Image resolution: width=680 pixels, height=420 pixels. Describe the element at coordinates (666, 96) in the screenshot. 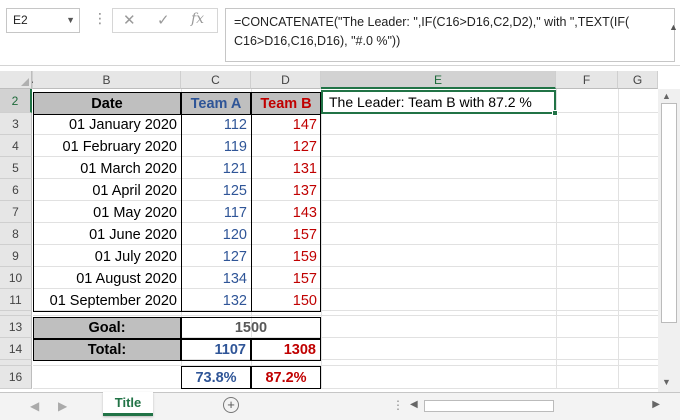

I see `scroll-up-icon: ▲` at that location.